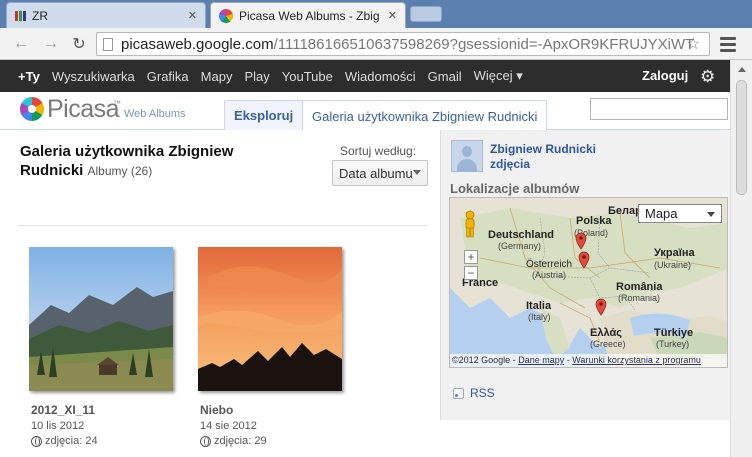 Image resolution: width=752 pixels, height=457 pixels. I want to click on map-label: România, so click(639, 287).